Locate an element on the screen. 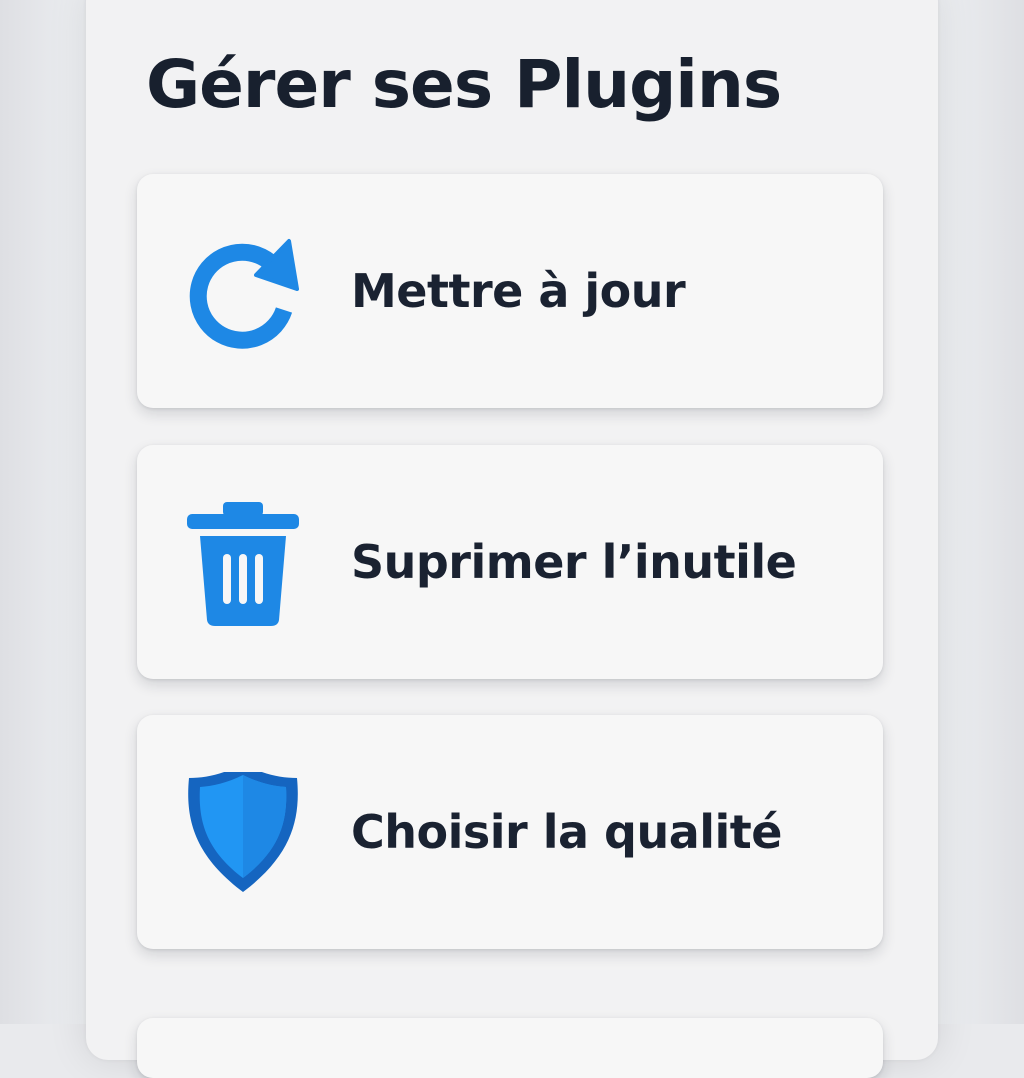 The image size is (1024, 1078). shield-icon is located at coordinates (243, 832).